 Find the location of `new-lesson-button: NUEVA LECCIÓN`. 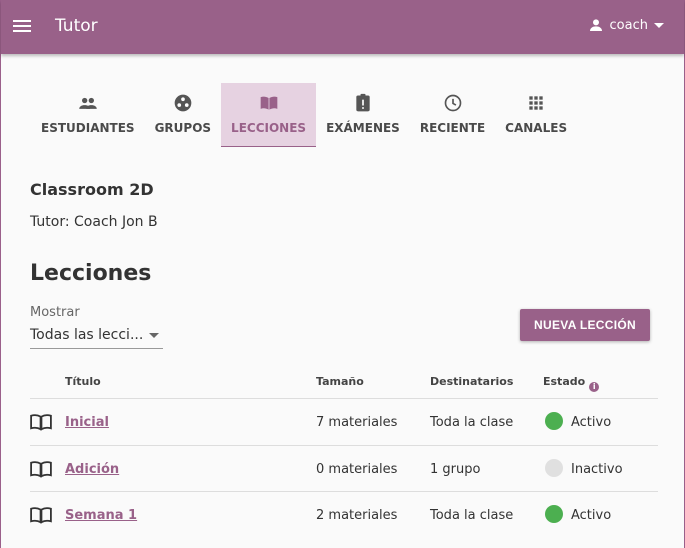

new-lesson-button: NUEVA LECCIÓN is located at coordinates (585, 325).